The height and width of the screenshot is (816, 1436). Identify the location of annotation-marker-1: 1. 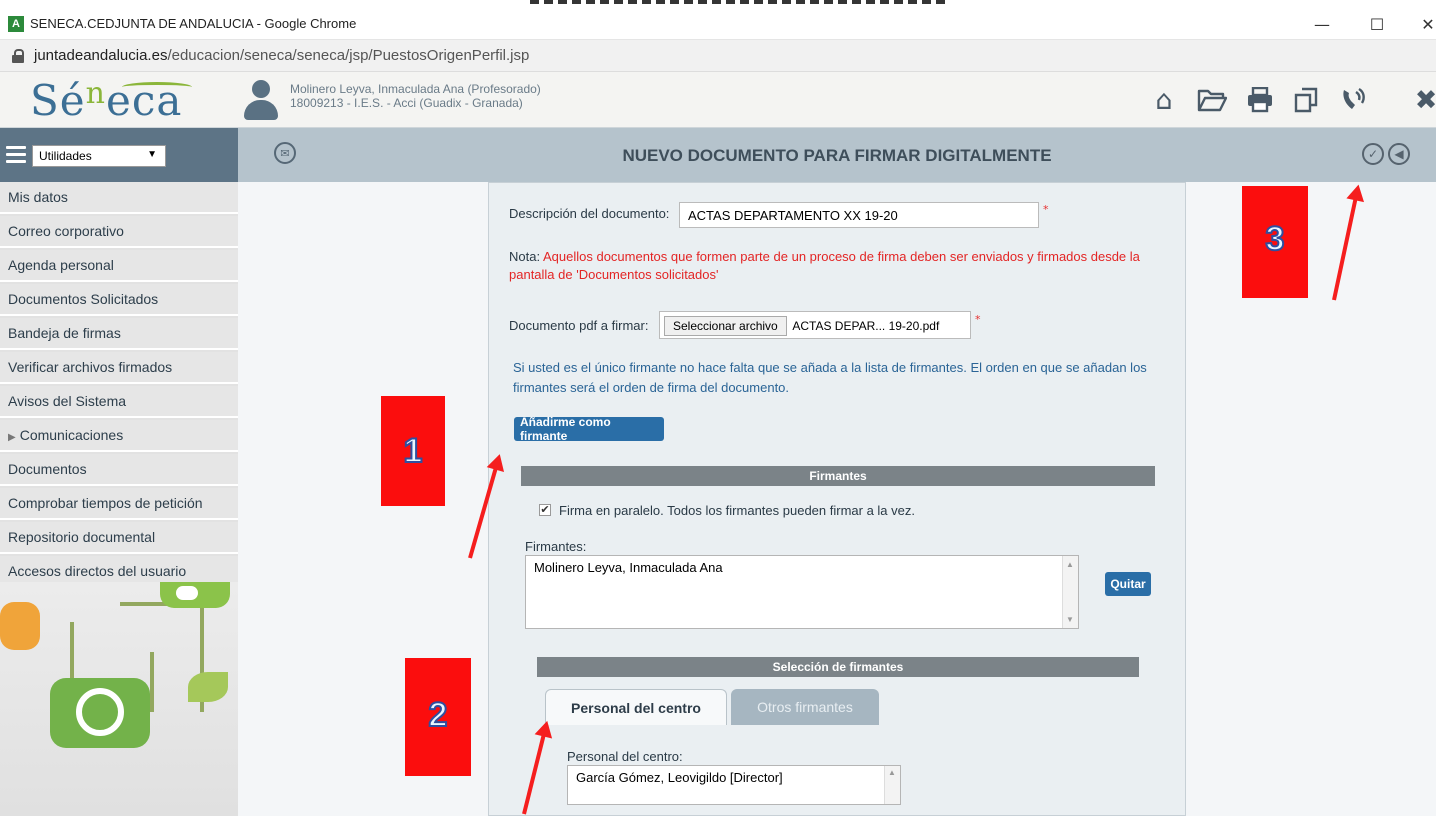
(413, 451).